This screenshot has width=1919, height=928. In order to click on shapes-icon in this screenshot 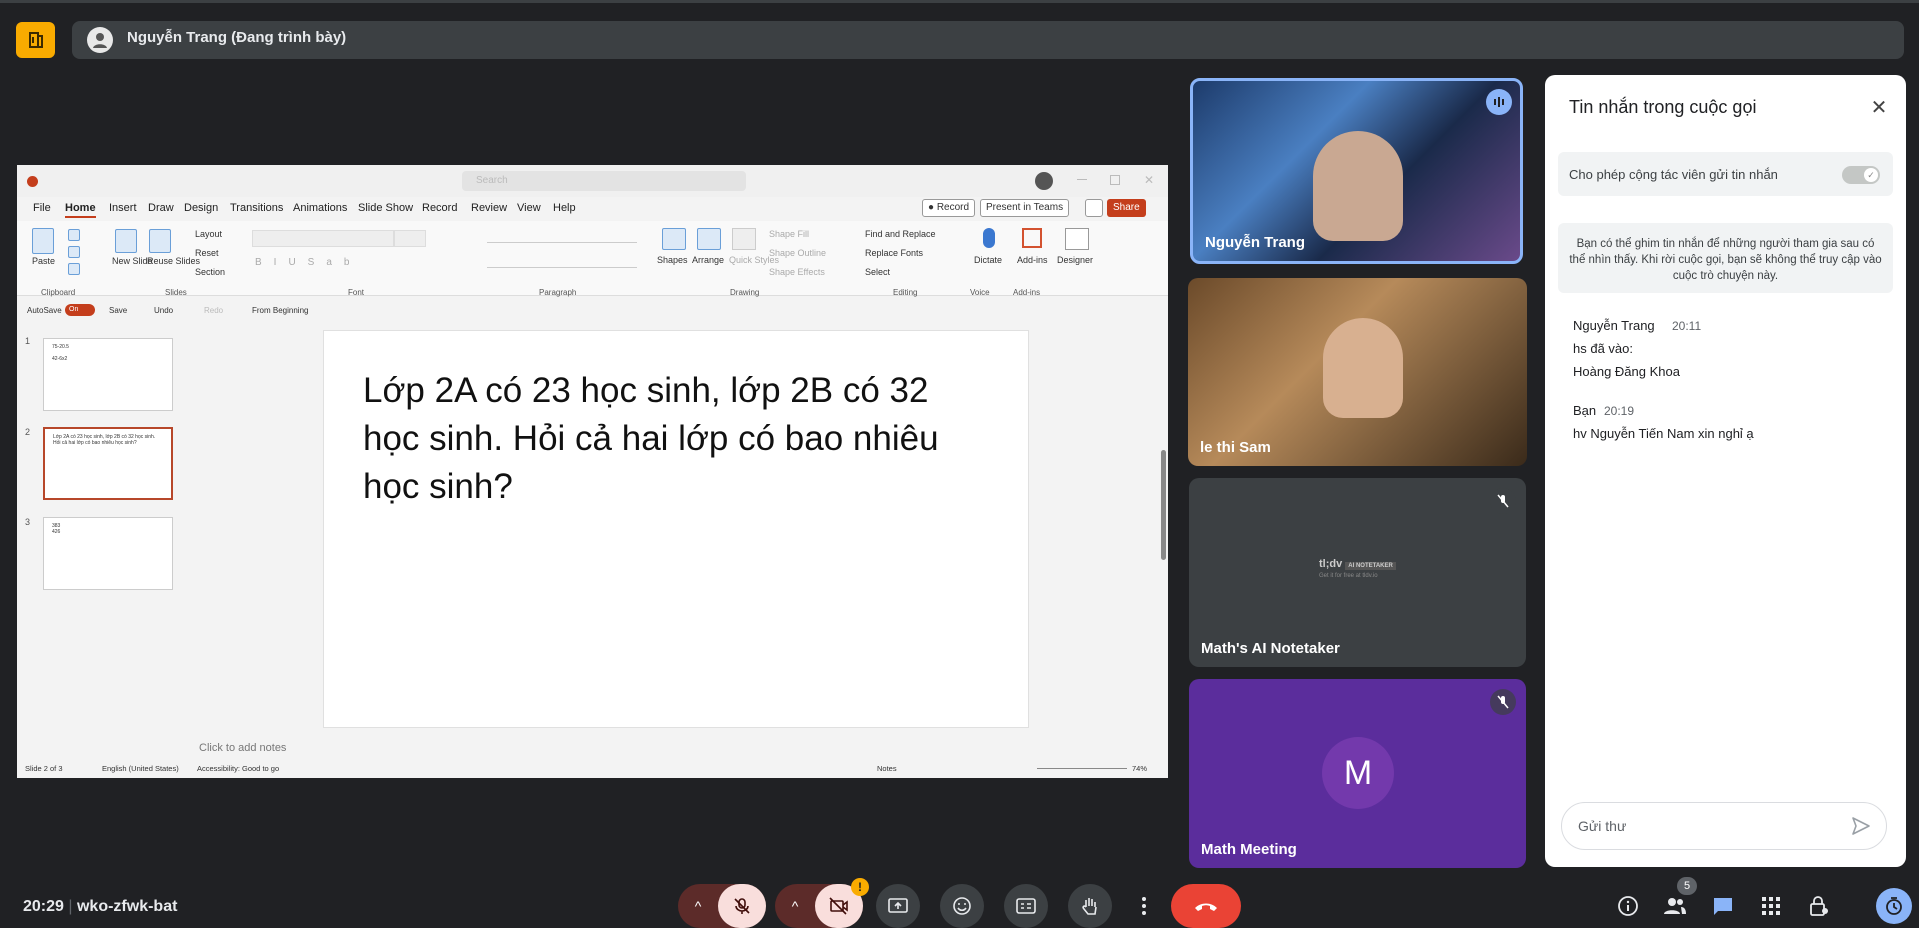, I will do `click(674, 239)`.